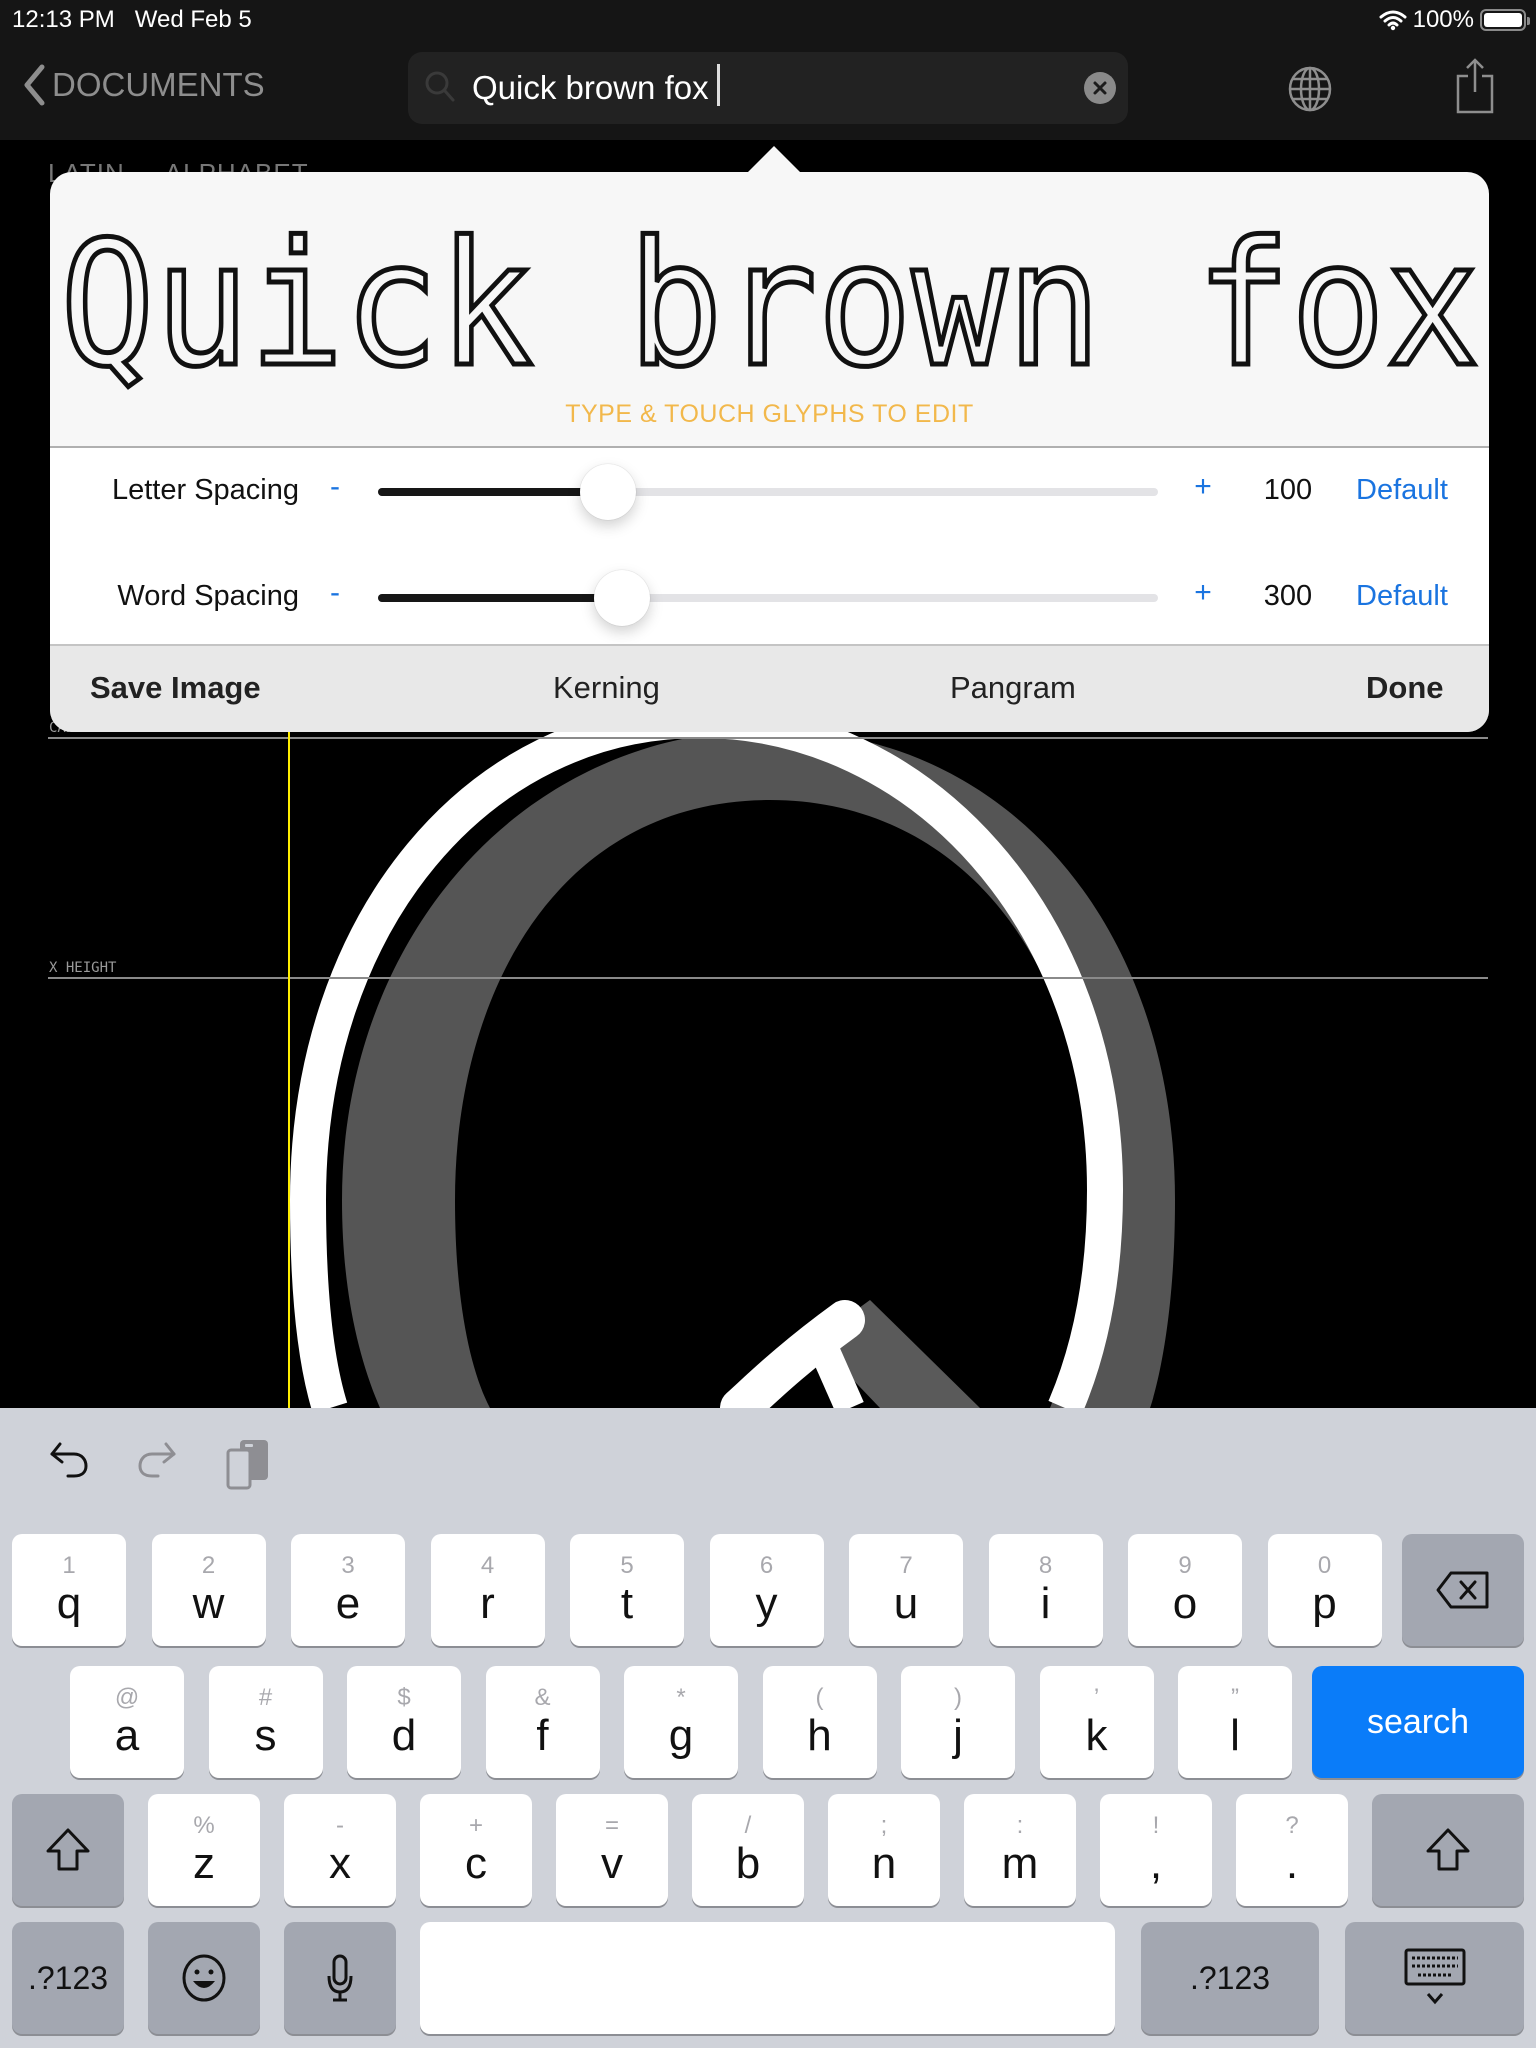 Image resolution: width=1536 pixels, height=2048 pixels. I want to click on back-button: DOCUMENTS, so click(143, 85).